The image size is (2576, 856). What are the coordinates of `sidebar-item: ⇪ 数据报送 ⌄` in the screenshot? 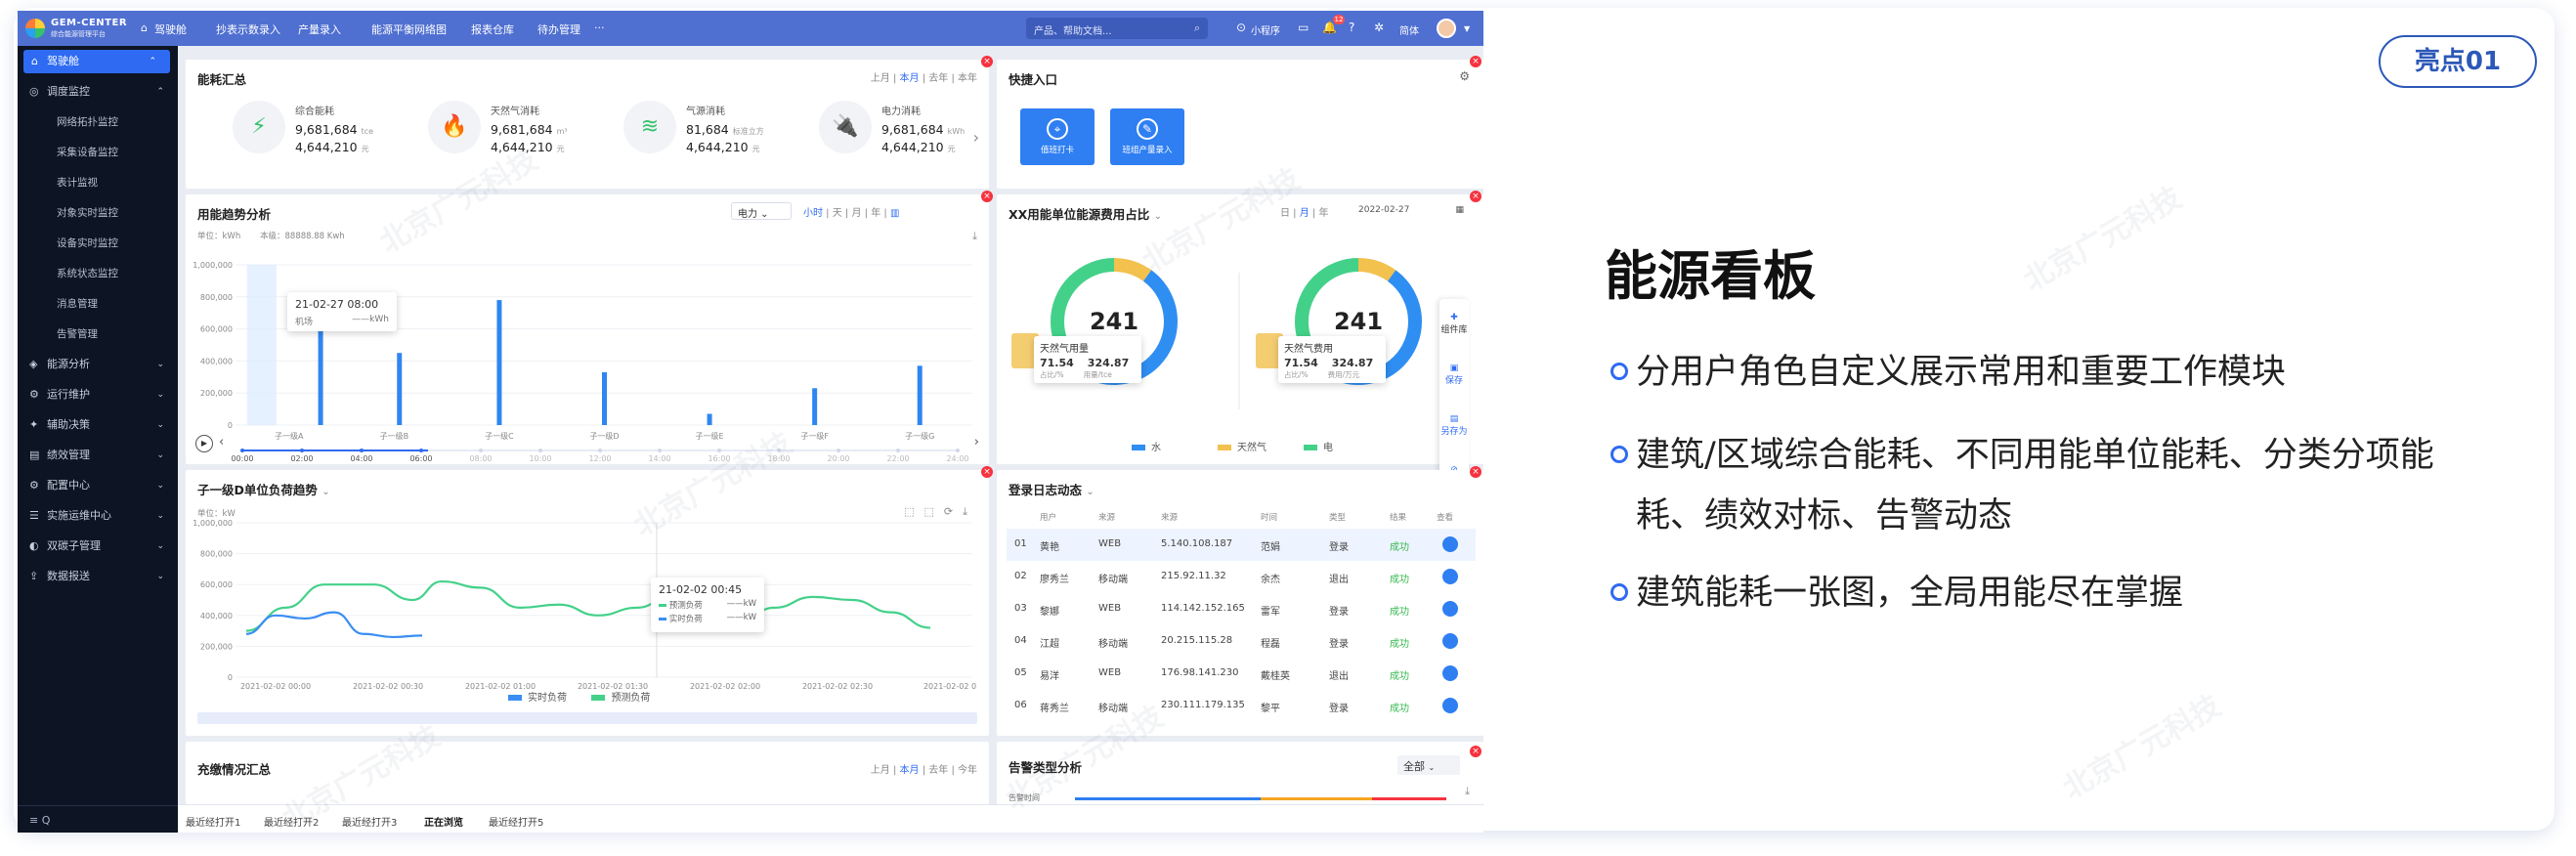 It's located at (98, 576).